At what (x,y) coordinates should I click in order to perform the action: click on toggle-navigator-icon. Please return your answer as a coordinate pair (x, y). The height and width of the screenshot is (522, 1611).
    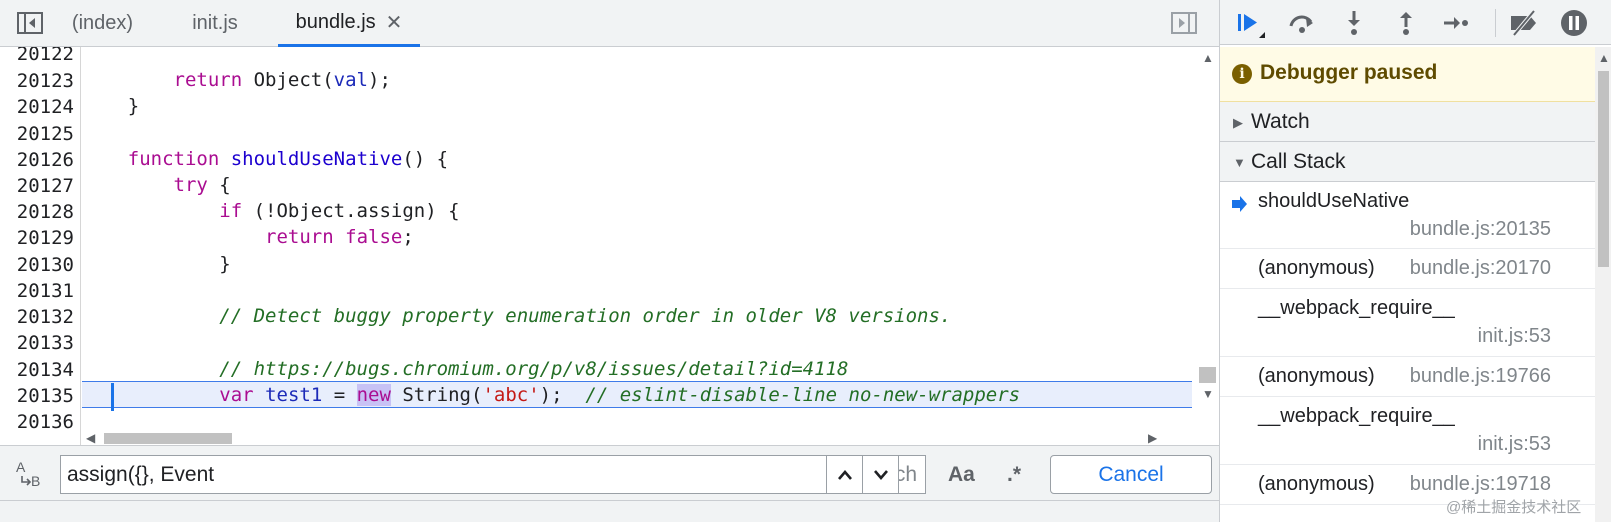
    Looking at the image, I should click on (30, 23).